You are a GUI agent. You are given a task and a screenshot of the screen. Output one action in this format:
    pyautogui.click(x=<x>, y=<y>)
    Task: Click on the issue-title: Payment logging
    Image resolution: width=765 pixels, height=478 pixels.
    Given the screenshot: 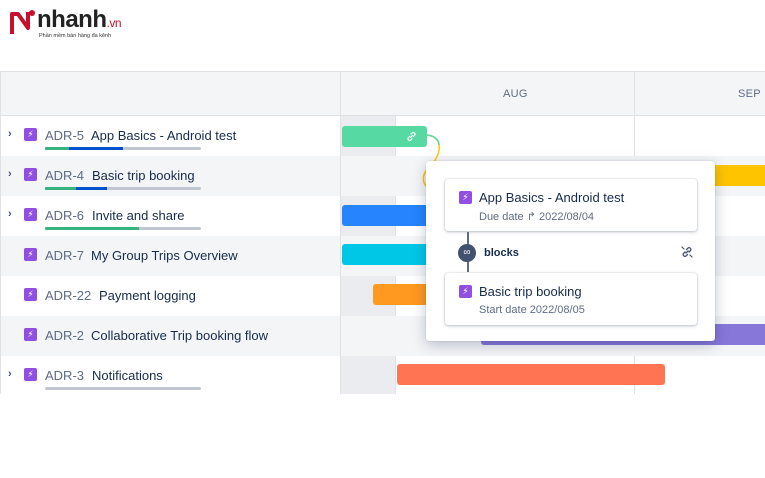 What is the action you would take?
    pyautogui.click(x=147, y=295)
    